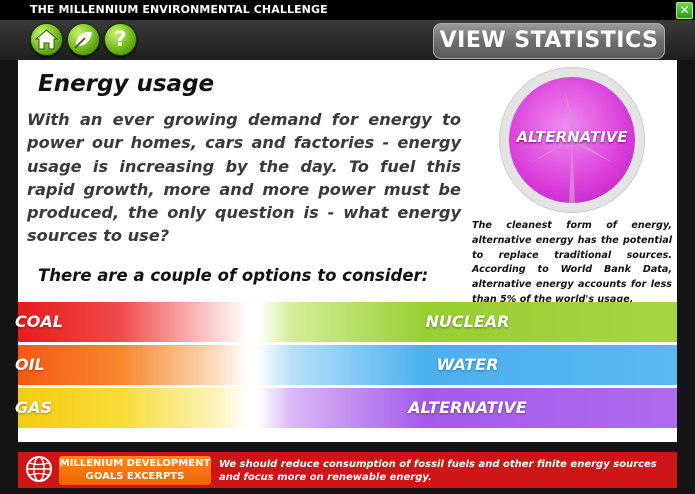 This screenshot has height=494, width=695. What do you see at coordinates (39, 321) in the screenshot?
I see `option-label: COAL` at bounding box center [39, 321].